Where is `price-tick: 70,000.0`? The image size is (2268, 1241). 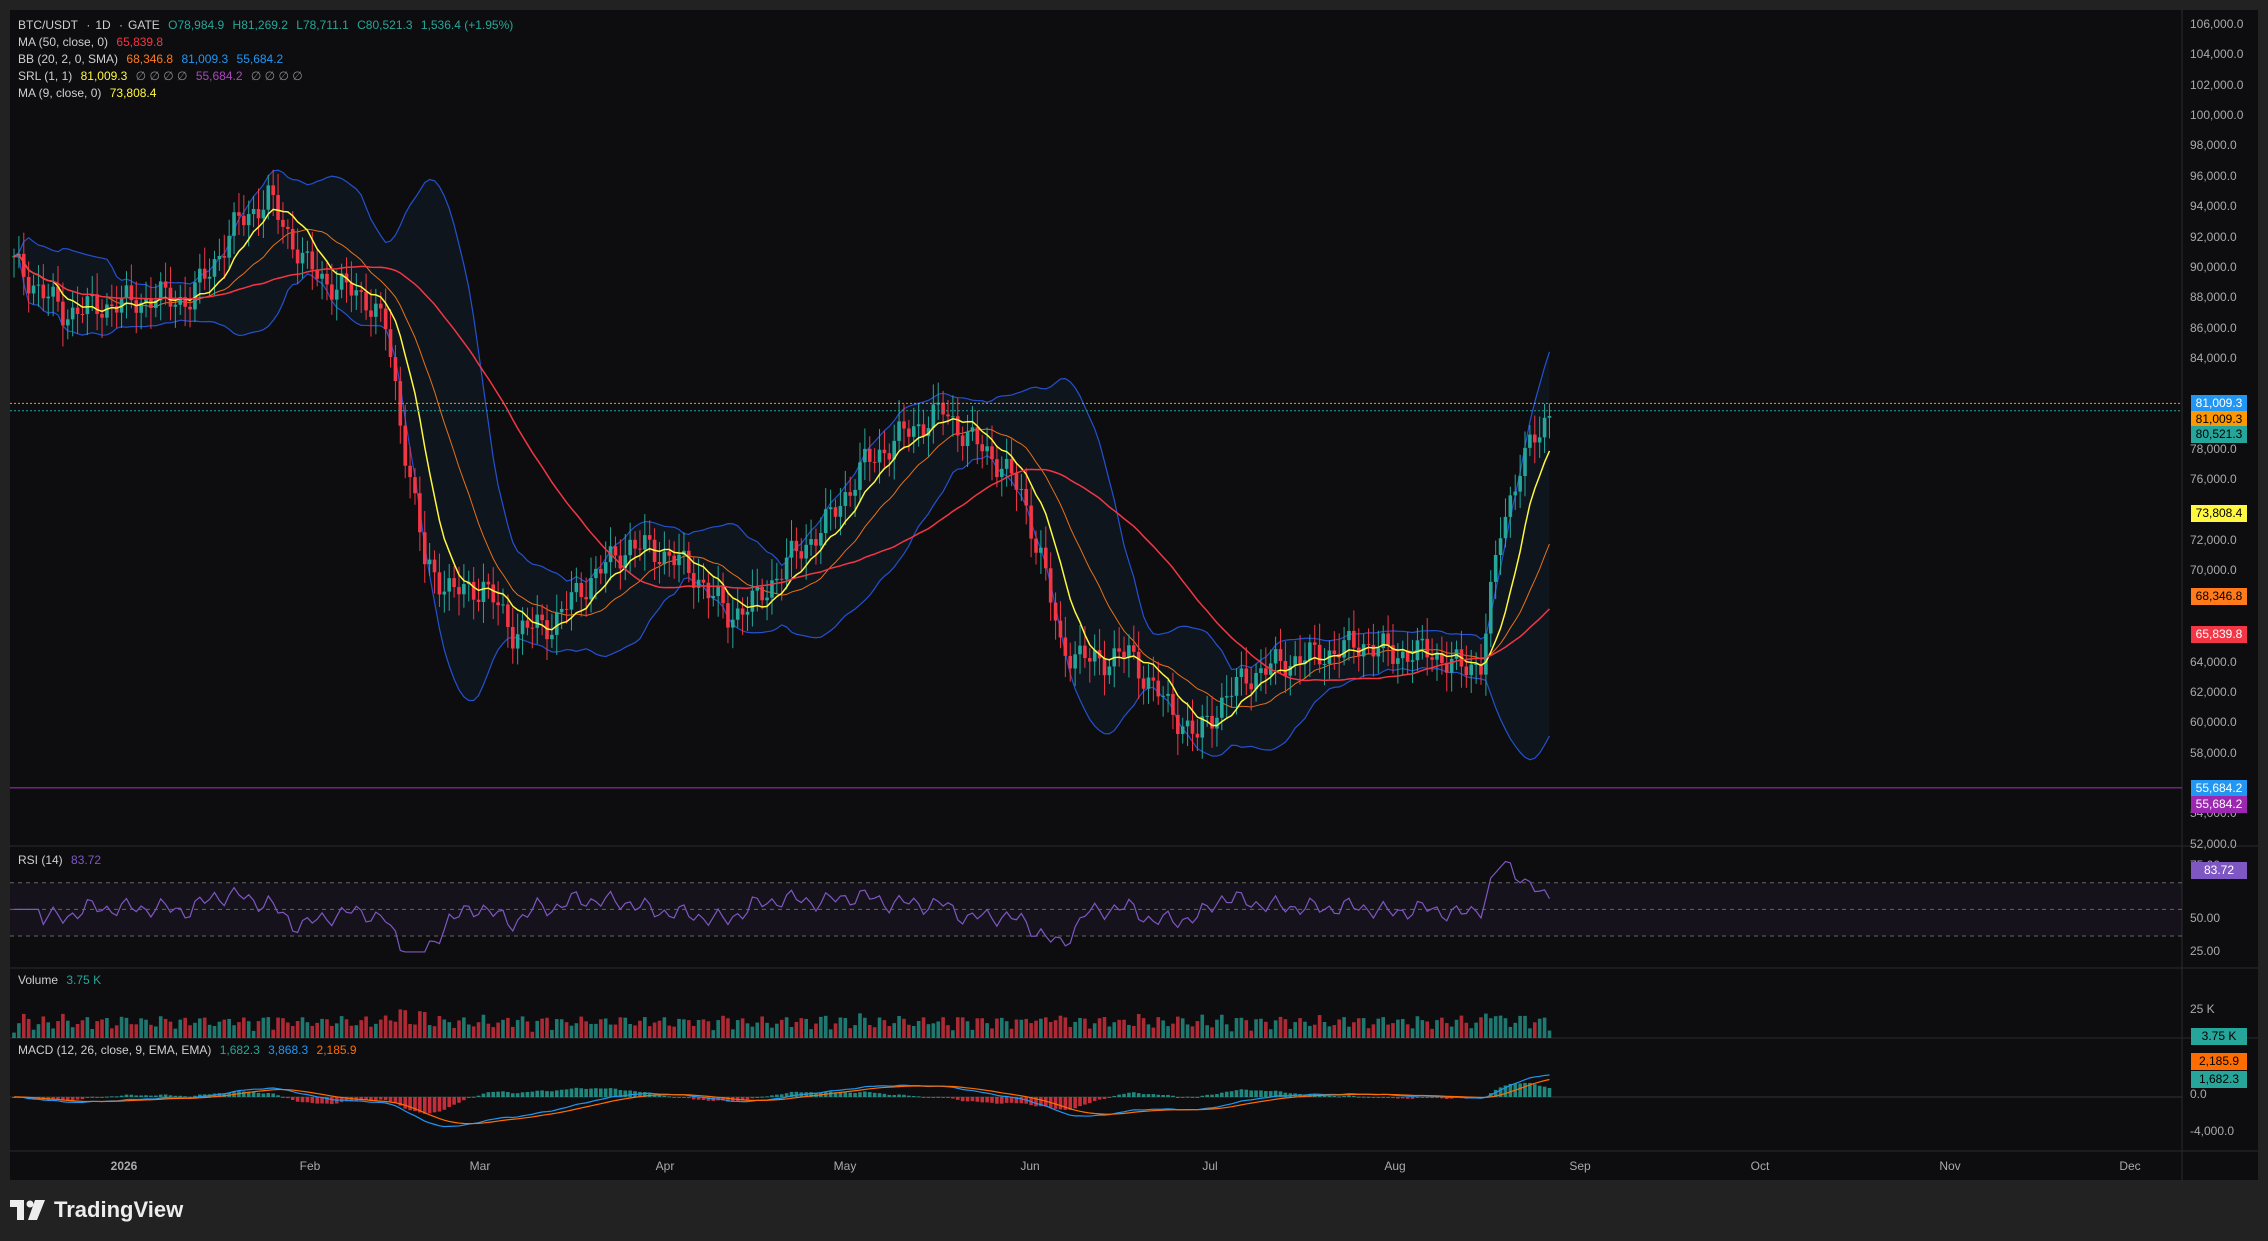 price-tick: 70,000.0 is located at coordinates (2213, 570).